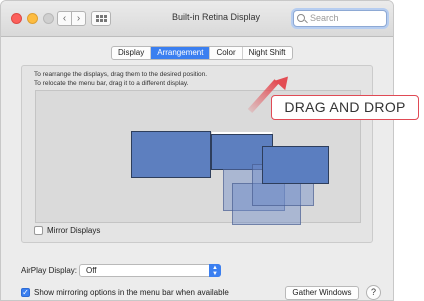 The width and height of the screenshot is (424, 301). Describe the element at coordinates (181, 53) in the screenshot. I see `tab-arrangement: Arrangement` at that location.